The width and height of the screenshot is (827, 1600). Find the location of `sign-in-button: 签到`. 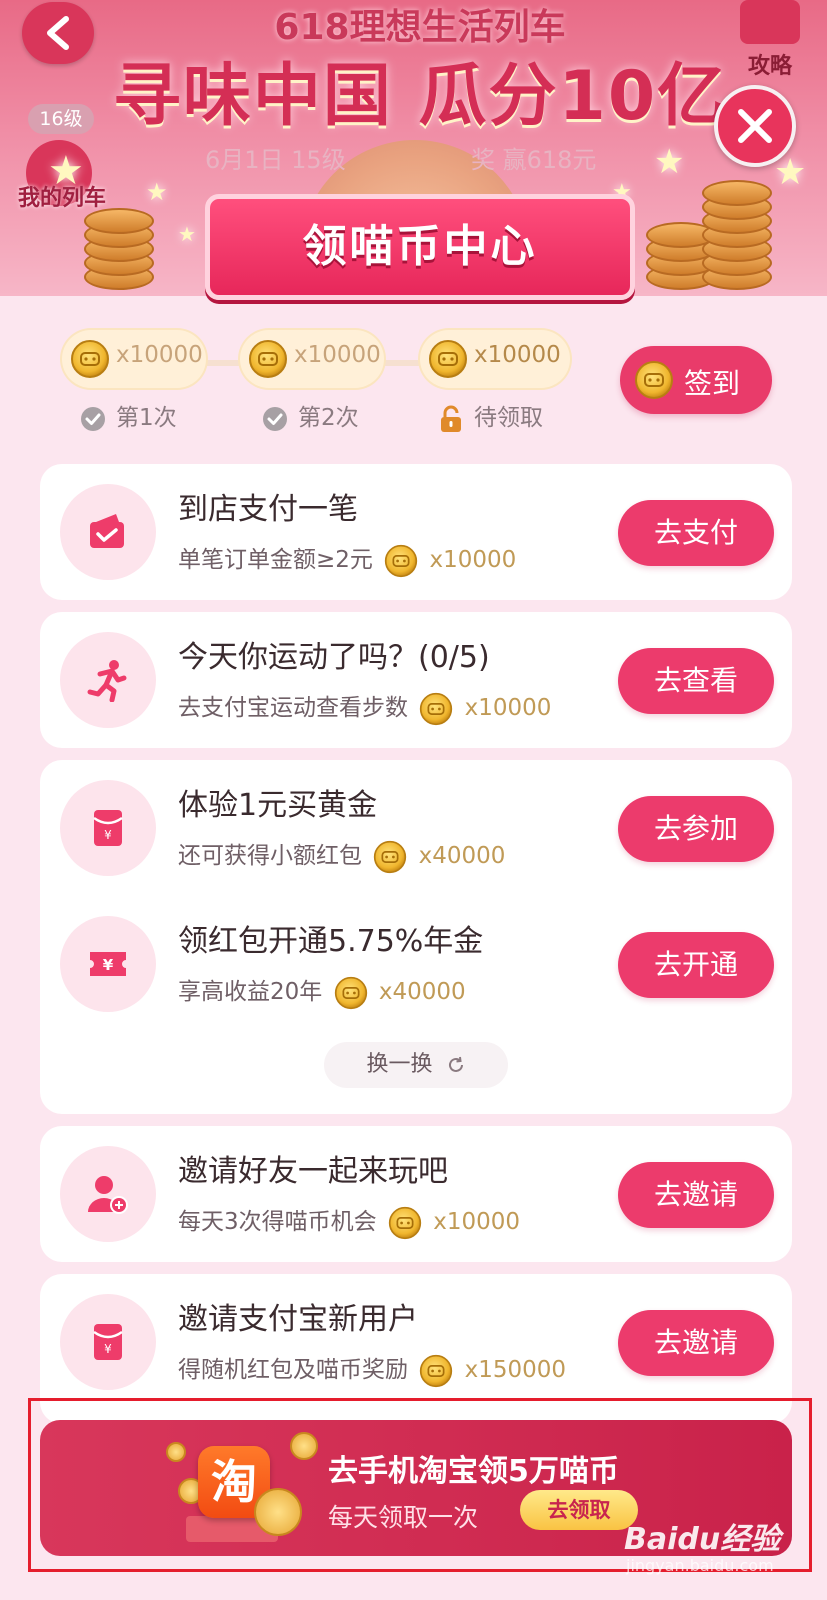

sign-in-button: 签到 is located at coordinates (696, 380).